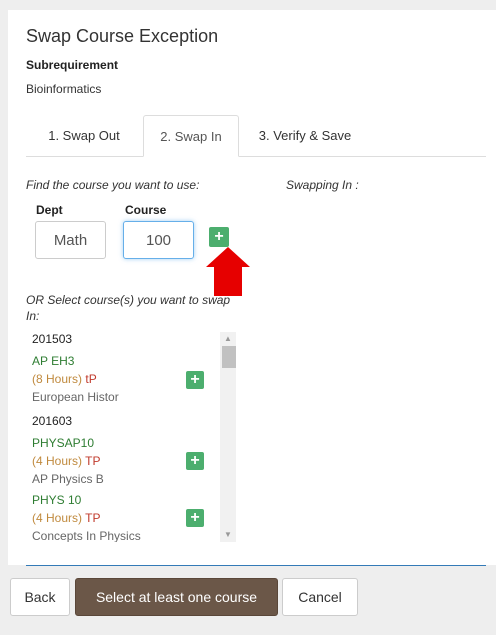  What do you see at coordinates (228, 271) in the screenshot?
I see `red-arrow-pointer-icon` at bounding box center [228, 271].